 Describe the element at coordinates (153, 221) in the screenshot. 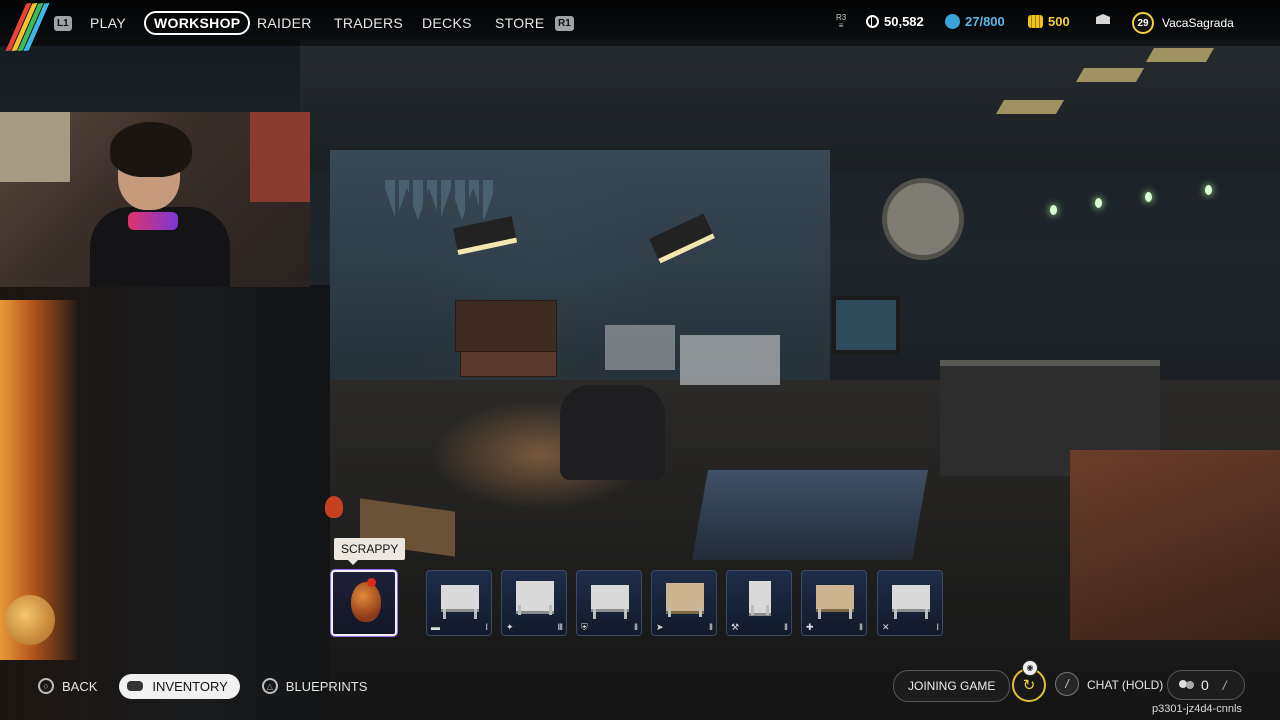

I see `microphone` at that location.